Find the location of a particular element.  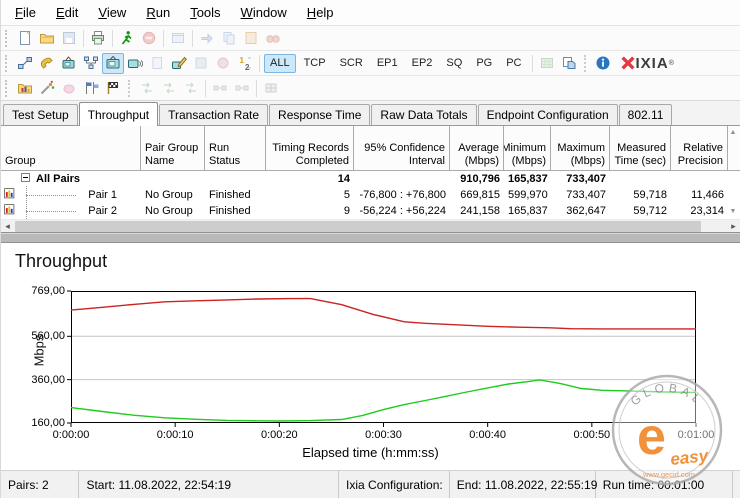

tree-expander-icon is located at coordinates (25, 177).